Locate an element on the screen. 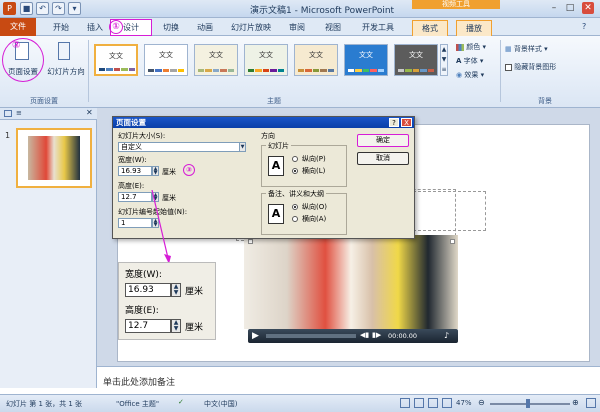 This screenshot has height=412, width=600. language-status: 中文(中国) is located at coordinates (220, 404).